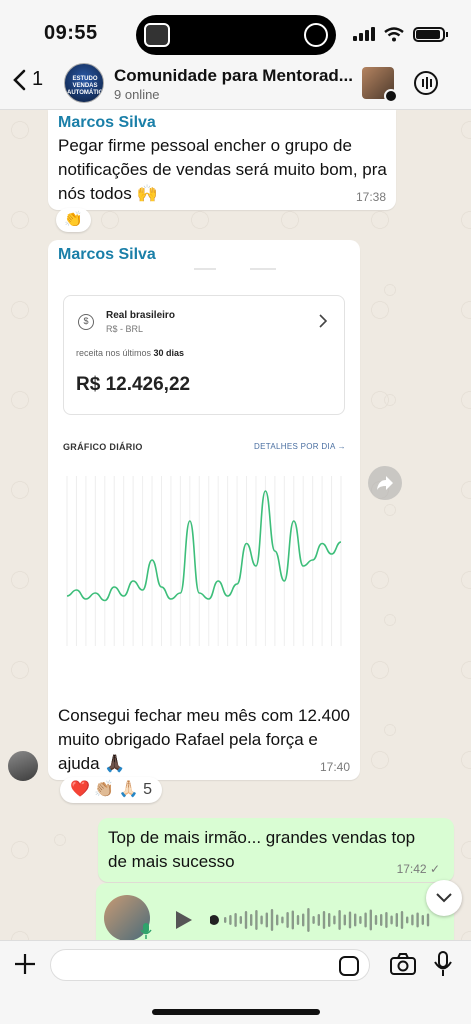 The width and height of the screenshot is (471, 1024). Describe the element at coordinates (125, 329) in the screenshot. I see `currency-code: R$ - BRL` at that location.